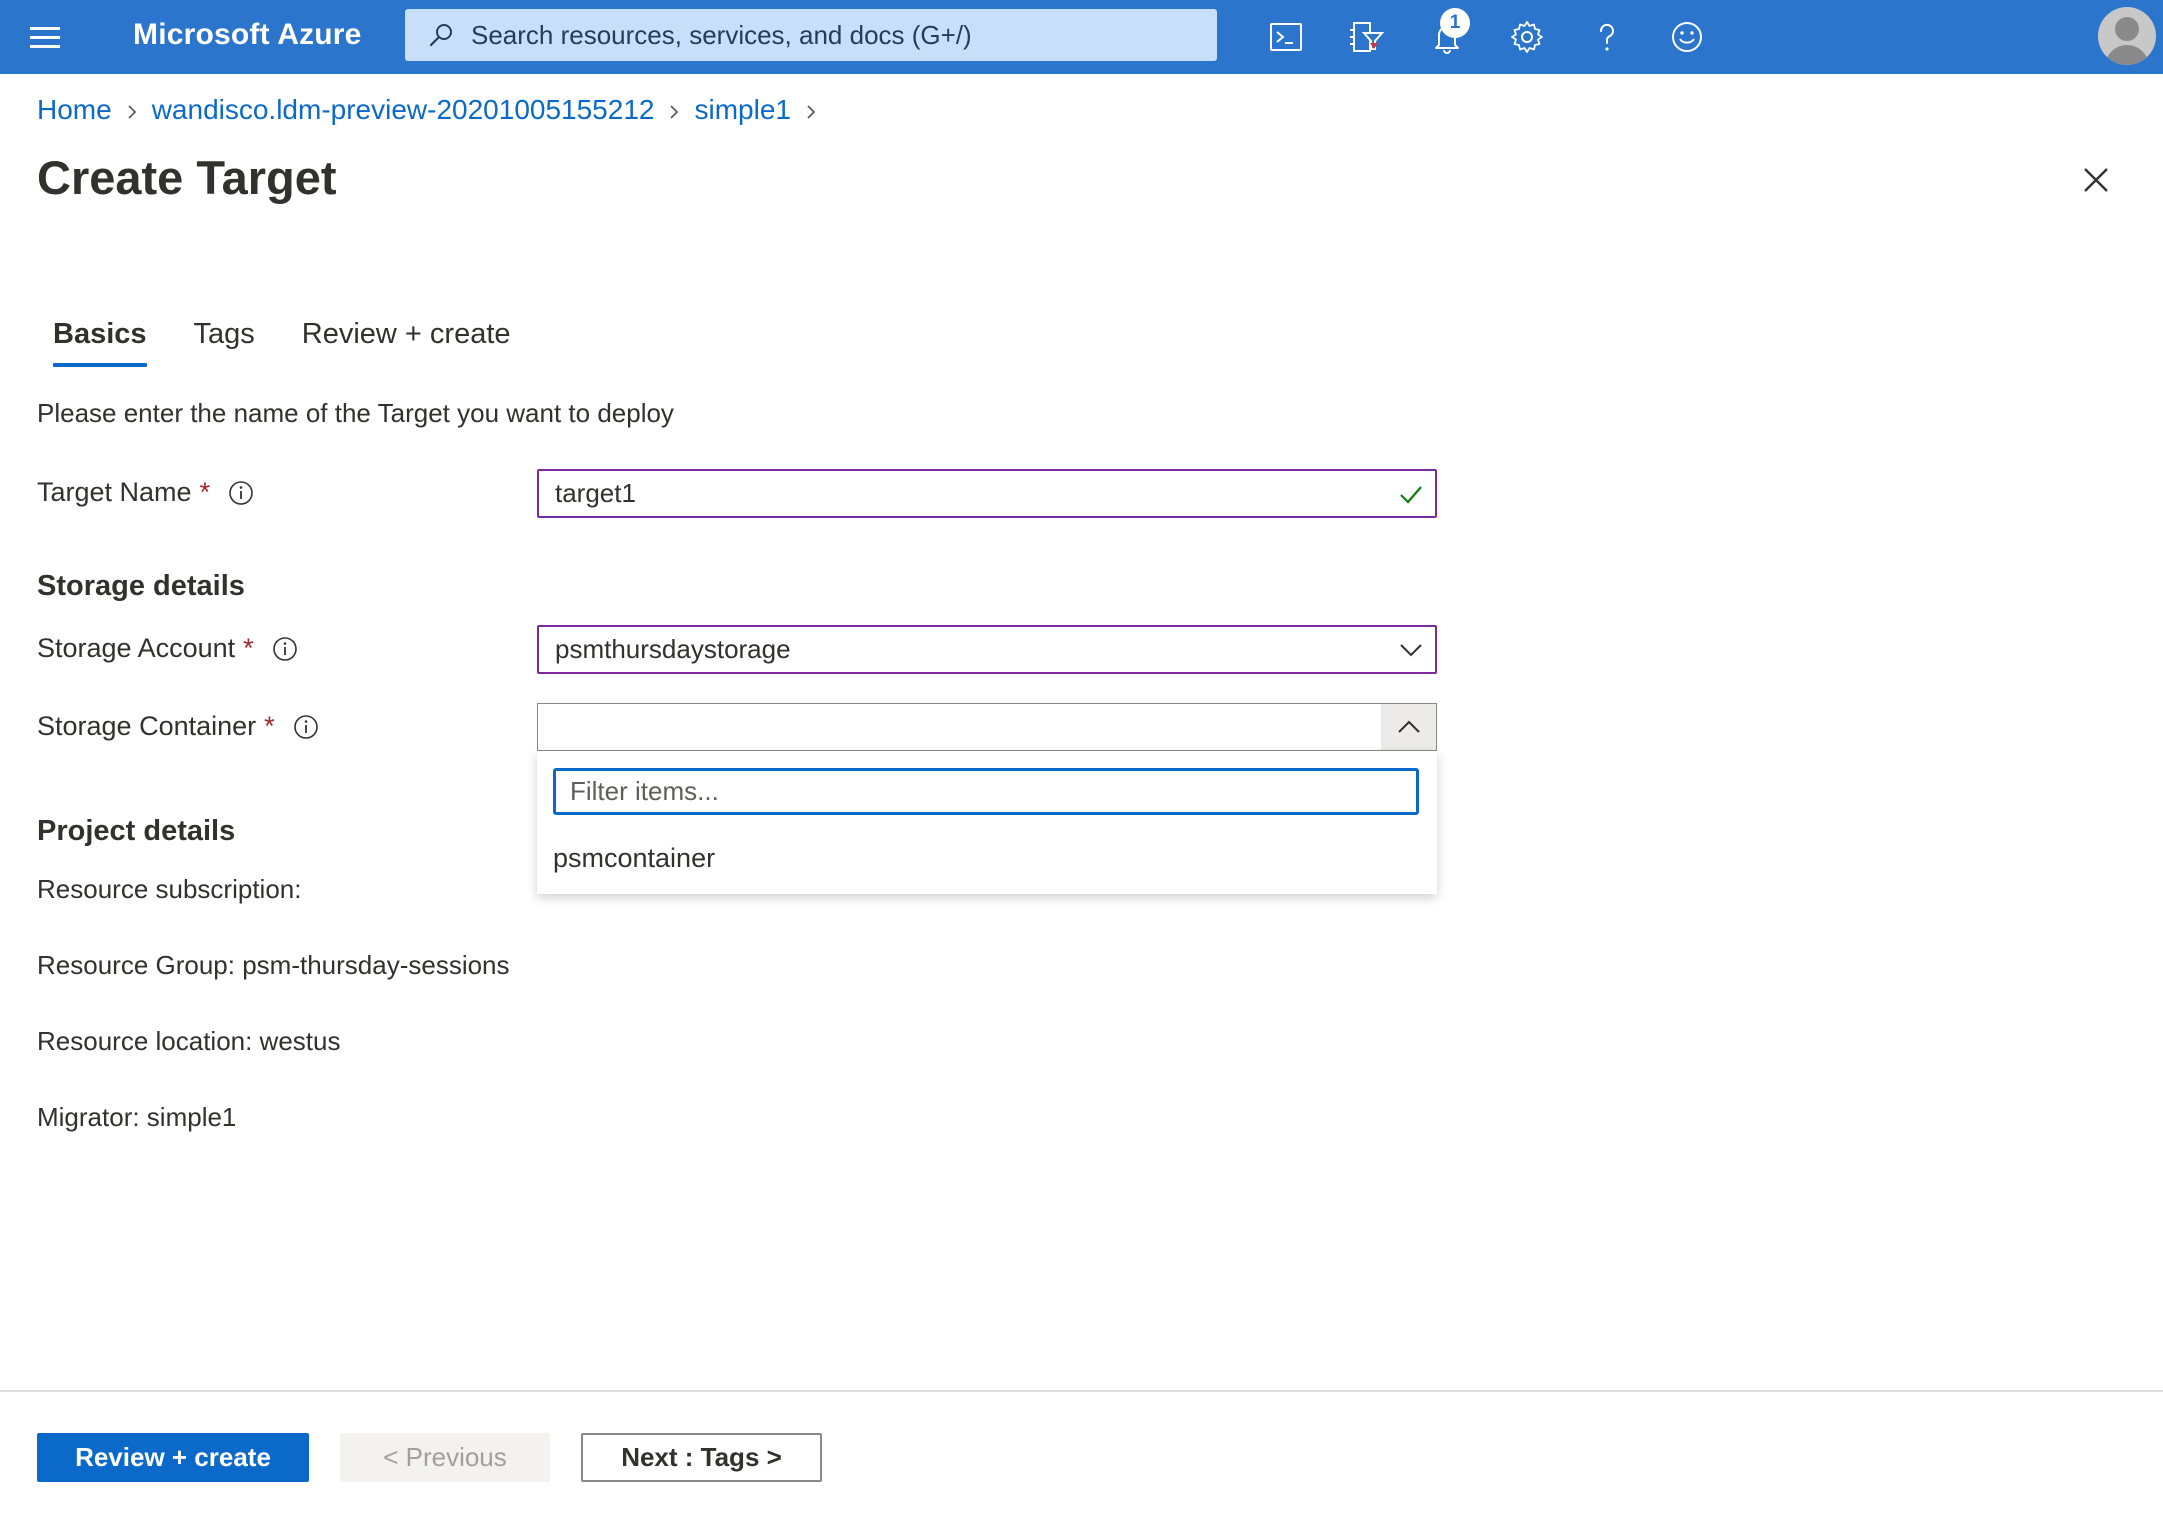 Image resolution: width=2163 pixels, height=1515 pixels. What do you see at coordinates (634, 858) in the screenshot?
I see `dropdown-option: psmcontainer` at bounding box center [634, 858].